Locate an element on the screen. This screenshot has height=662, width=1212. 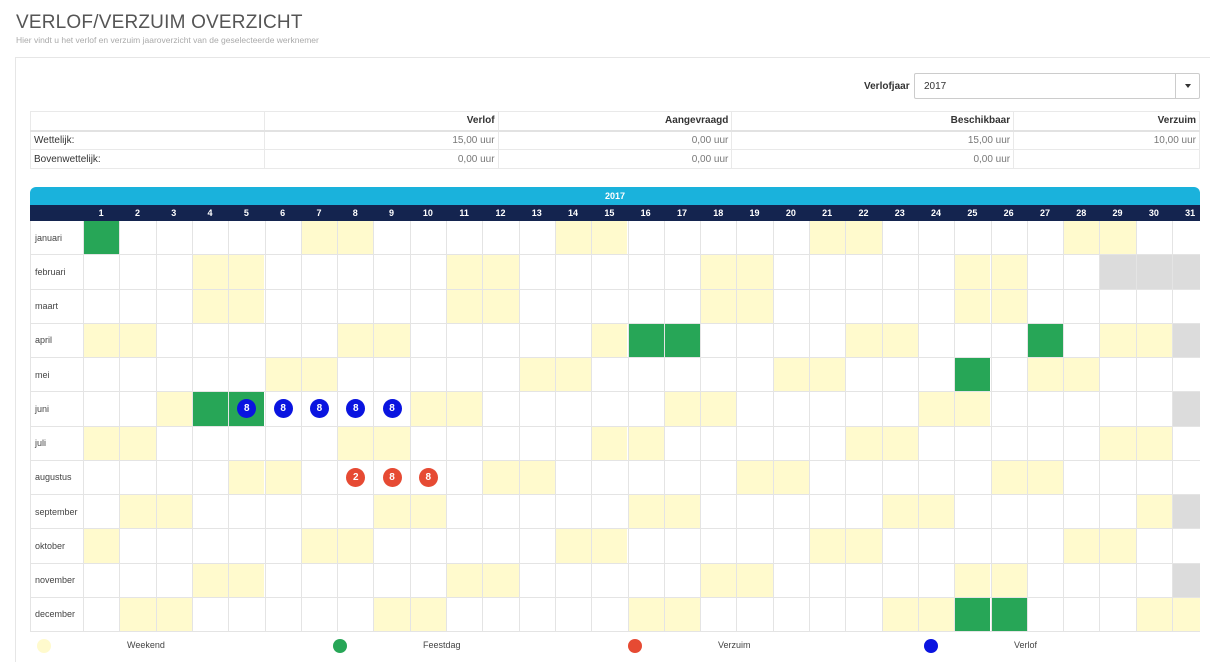
verlofjaar-select: 2017 is located at coordinates (1057, 86).